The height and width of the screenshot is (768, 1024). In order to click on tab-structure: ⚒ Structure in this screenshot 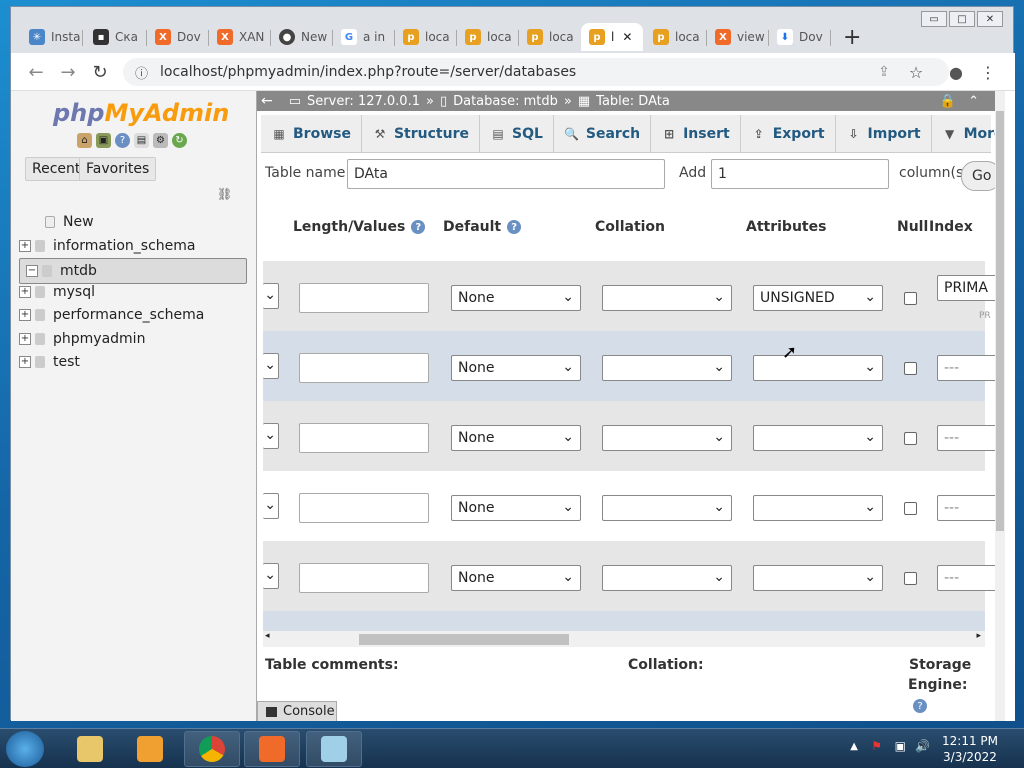, I will do `click(421, 134)`.